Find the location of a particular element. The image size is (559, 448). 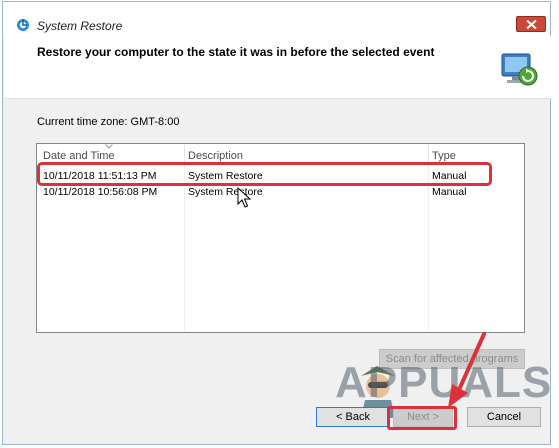

column-header-description: Description is located at coordinates (215, 156).